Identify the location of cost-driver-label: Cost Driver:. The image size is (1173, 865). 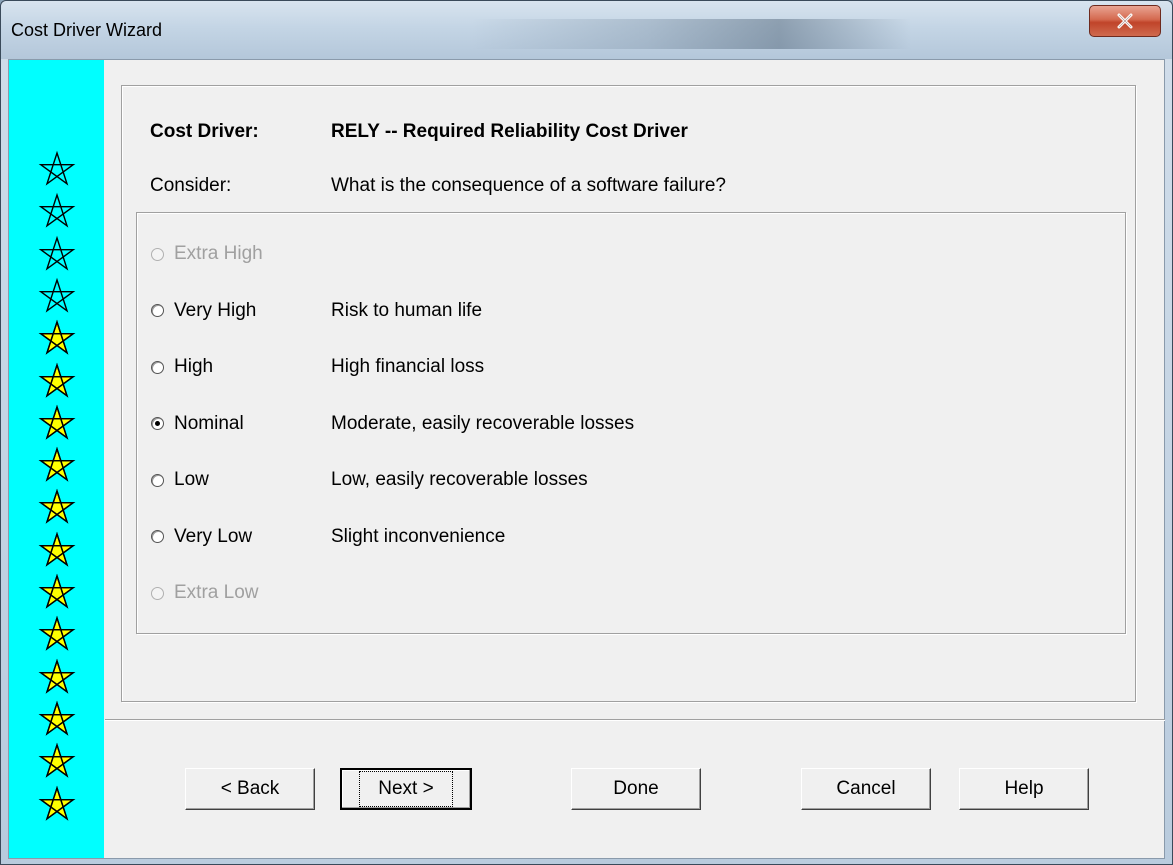
(204, 131).